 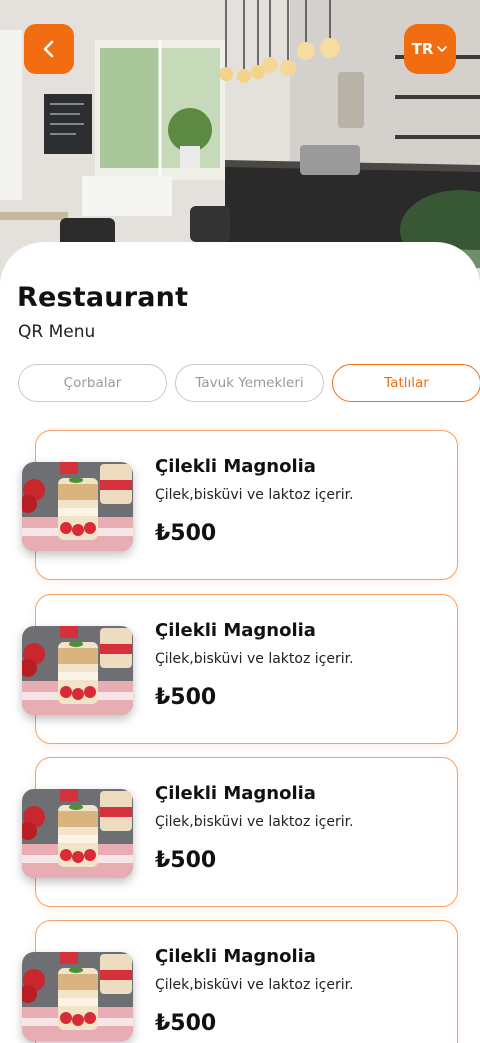 What do you see at coordinates (57, 332) in the screenshot?
I see `menu-subtitle: QR Menu` at bounding box center [57, 332].